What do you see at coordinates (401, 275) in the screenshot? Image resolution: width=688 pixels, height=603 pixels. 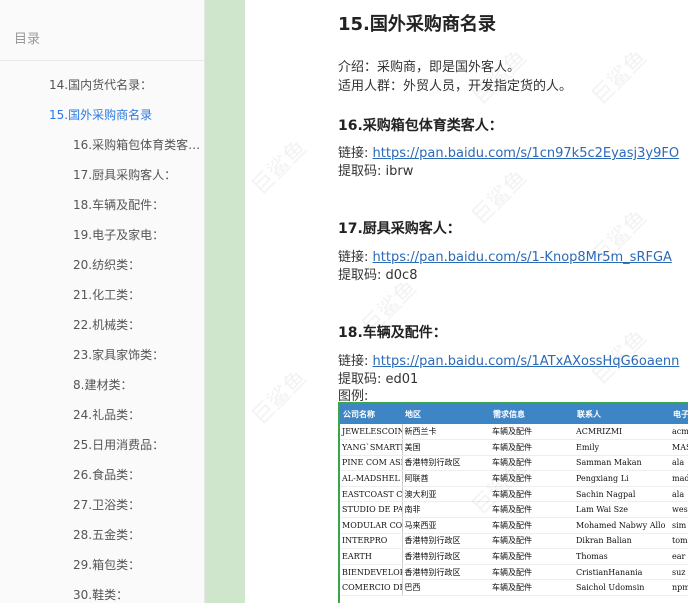 I see `extract-code-17: d0c8` at bounding box center [401, 275].